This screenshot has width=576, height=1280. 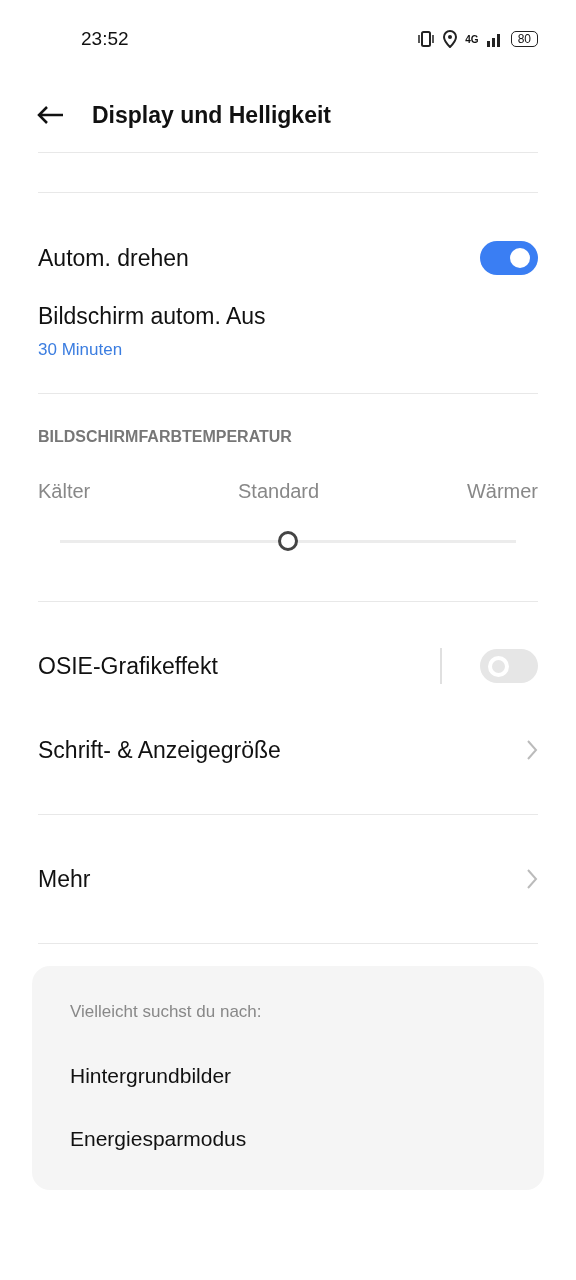 I want to click on setting-value: 30 Minuten, so click(x=81, y=350).